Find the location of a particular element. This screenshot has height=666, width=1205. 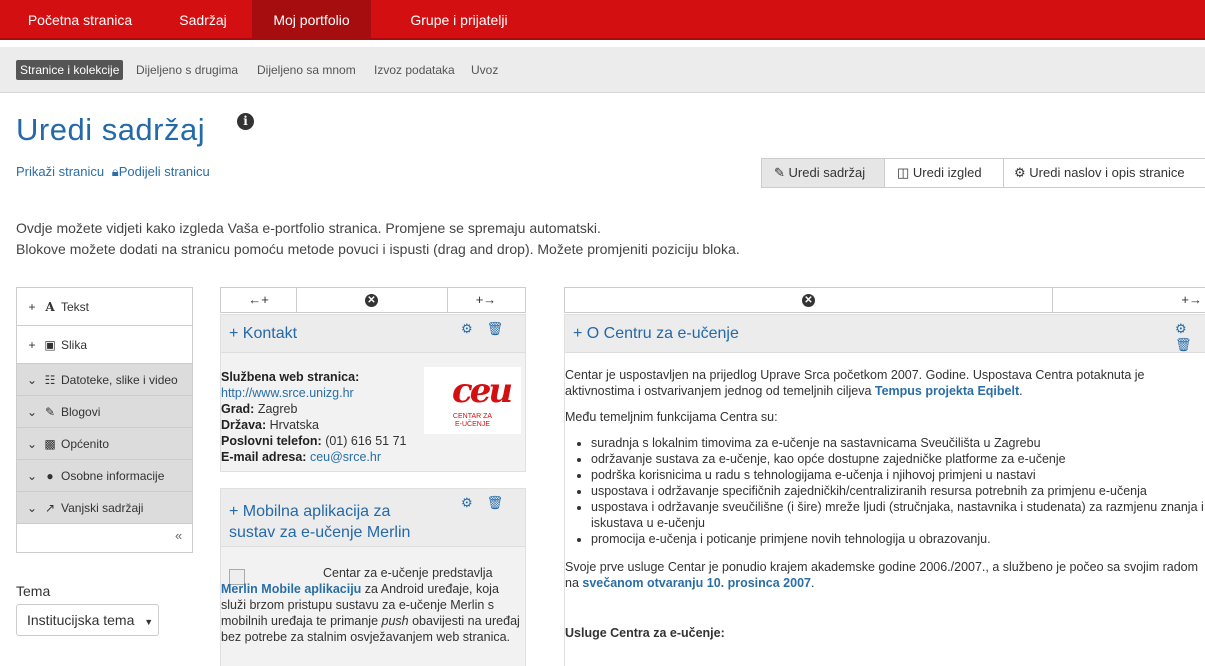

subnav-dijeljeno-s-drugima: Dijeljeno s drugima is located at coordinates (187, 70).